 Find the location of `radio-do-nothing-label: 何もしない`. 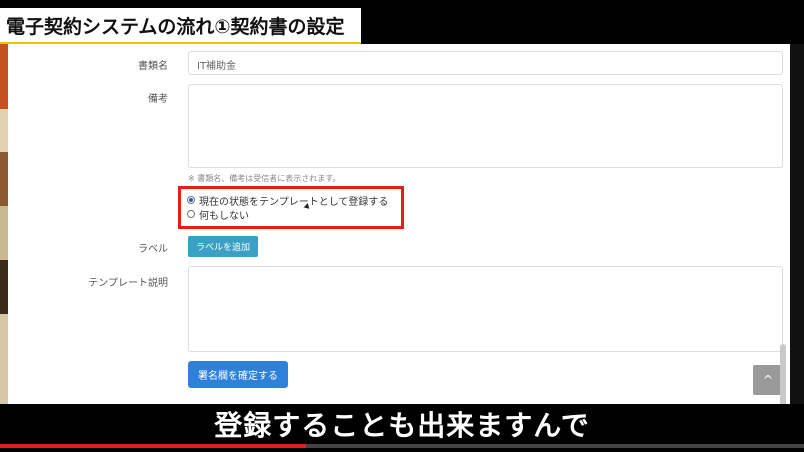

radio-do-nothing-label: 何もしない is located at coordinates (224, 216).